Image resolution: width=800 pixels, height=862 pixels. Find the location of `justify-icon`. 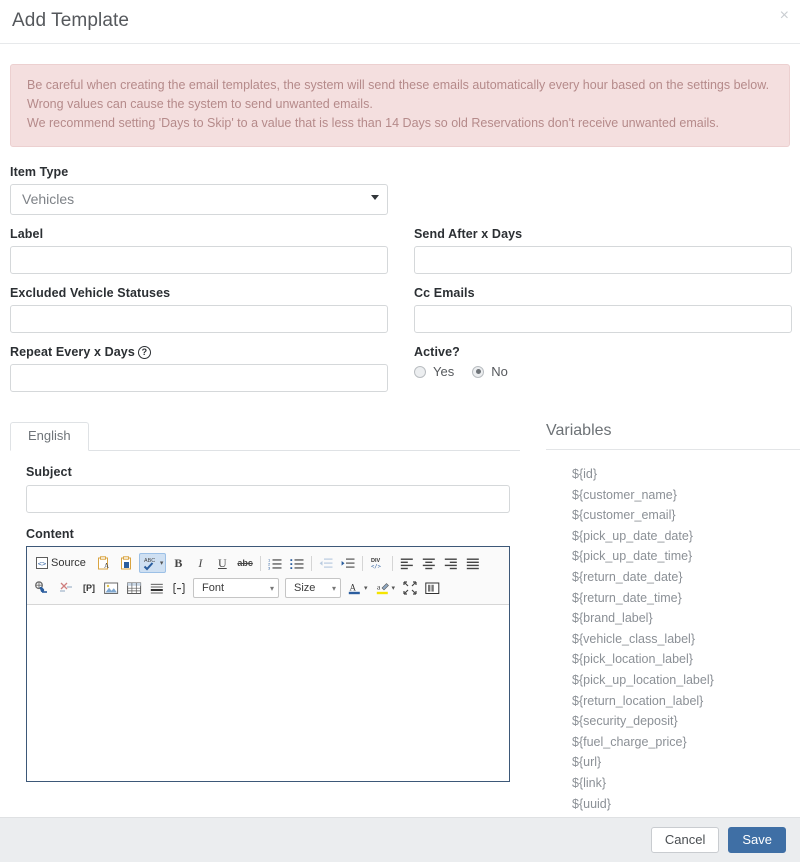

justify-icon is located at coordinates (473, 563).